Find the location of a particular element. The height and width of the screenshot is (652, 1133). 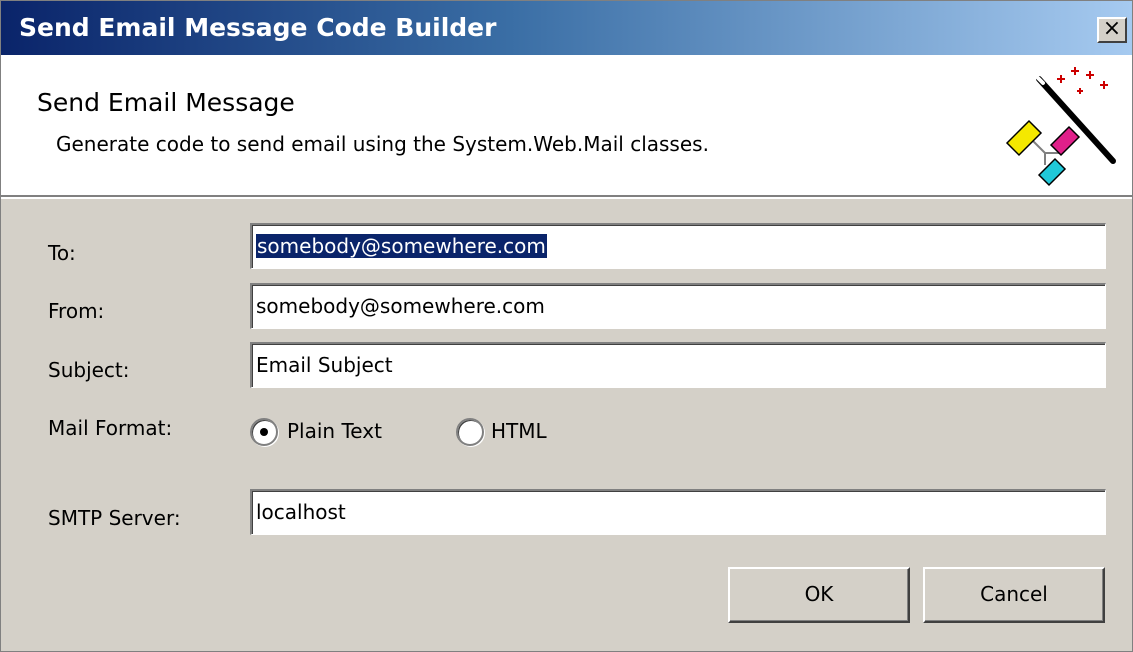

title-bar: Send Email Message Code Builder × is located at coordinates (566, 28).